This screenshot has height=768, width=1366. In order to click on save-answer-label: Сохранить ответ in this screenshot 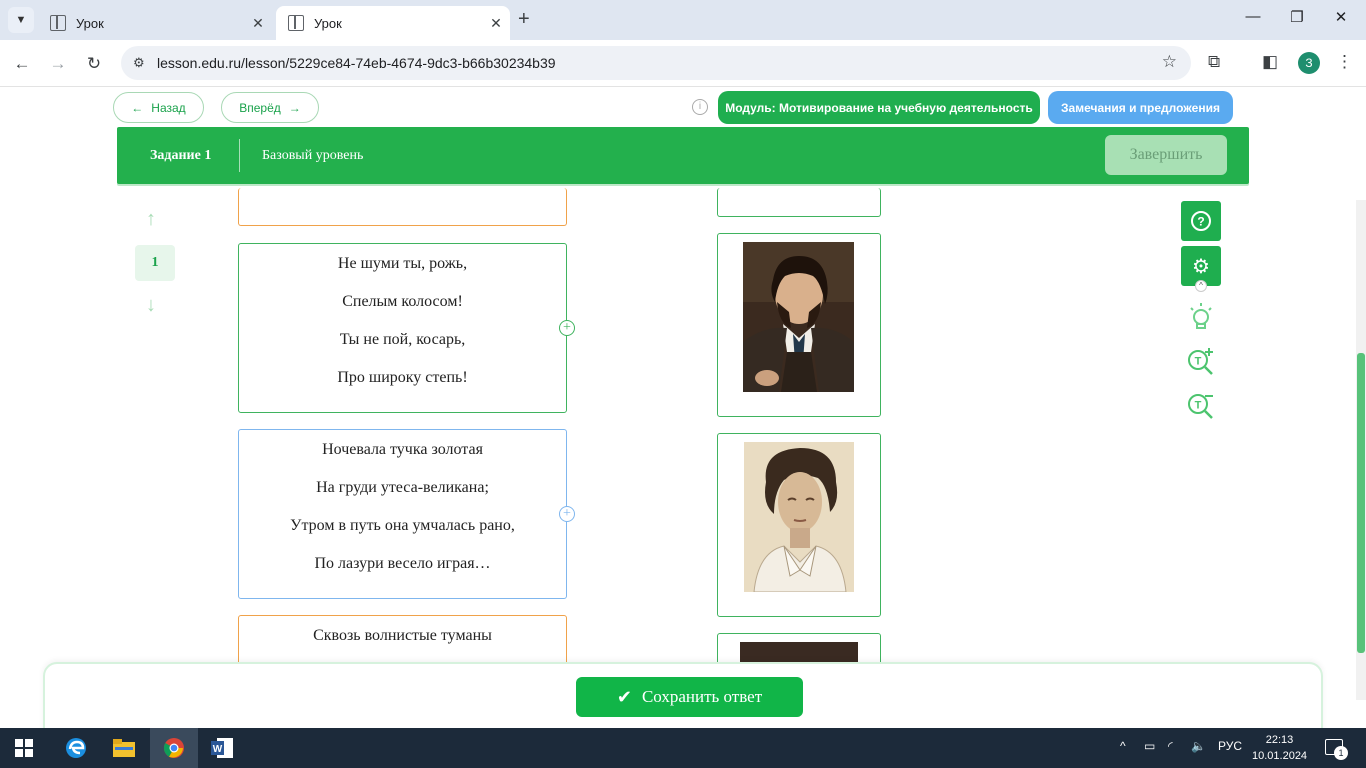, I will do `click(702, 696)`.